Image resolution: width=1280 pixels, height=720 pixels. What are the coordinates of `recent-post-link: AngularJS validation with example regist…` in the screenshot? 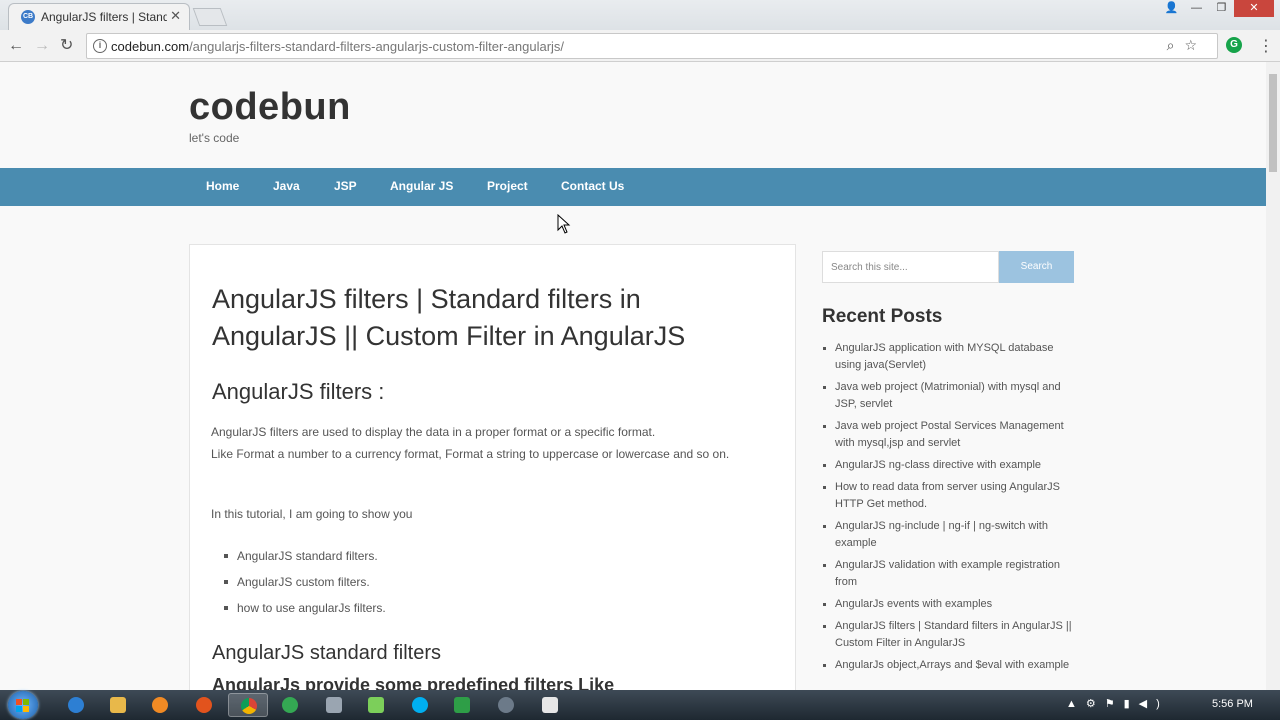 It's located at (951, 574).